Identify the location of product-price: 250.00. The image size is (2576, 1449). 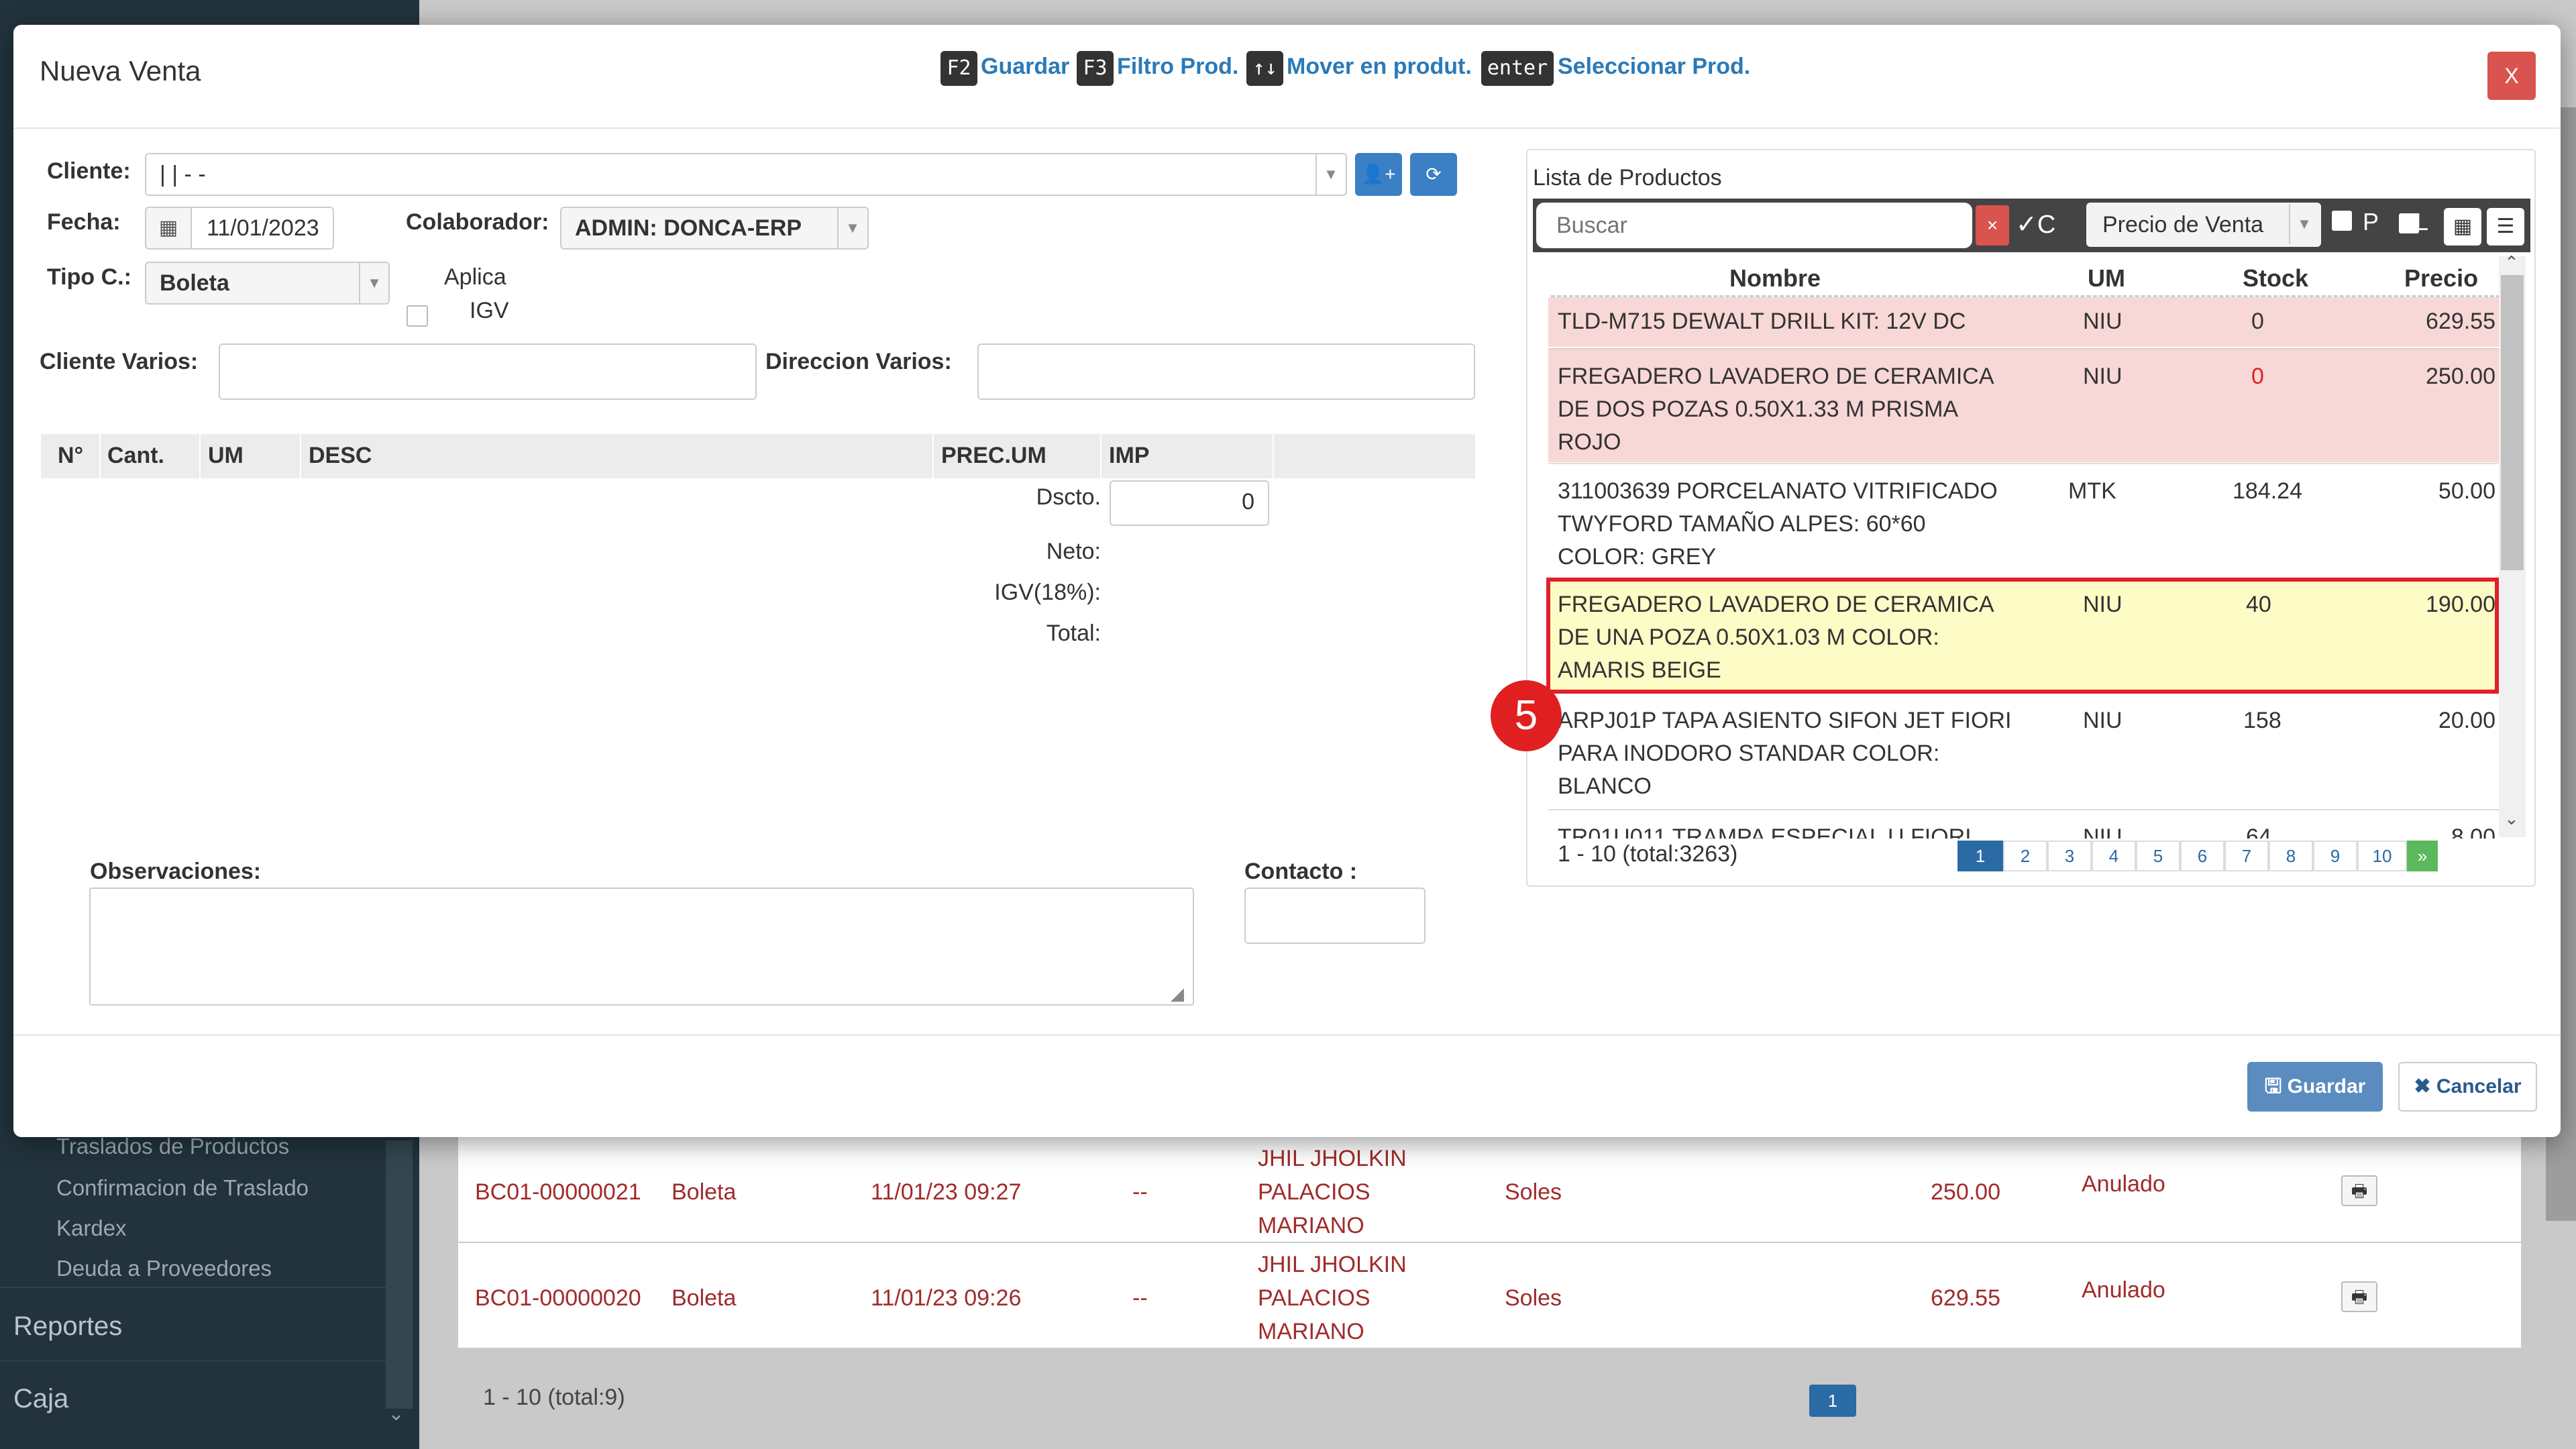
(2461, 376).